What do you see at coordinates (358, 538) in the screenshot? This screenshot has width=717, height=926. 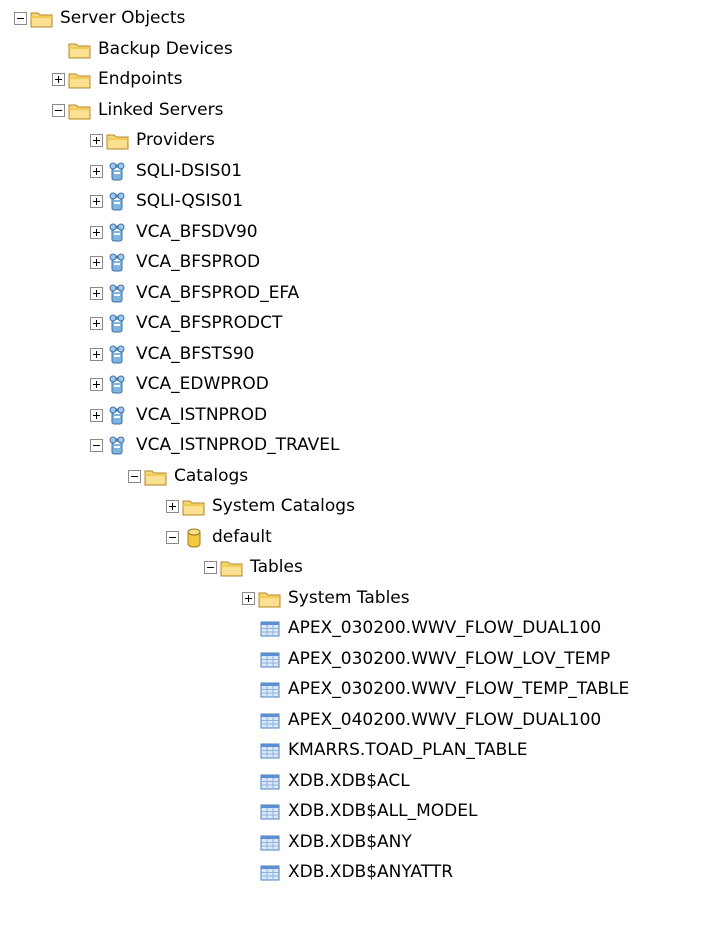 I see `tree-node-default: default` at bounding box center [358, 538].